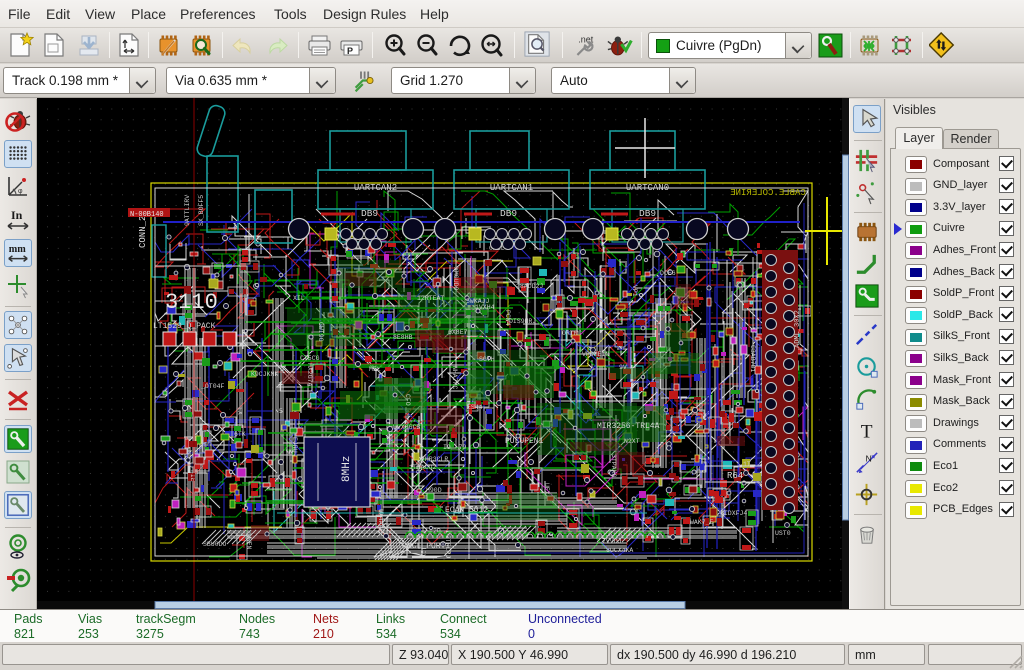 This screenshot has width=1024, height=670. What do you see at coordinates (475, 407) in the screenshot?
I see `svg-text: ES44` at bounding box center [475, 407].